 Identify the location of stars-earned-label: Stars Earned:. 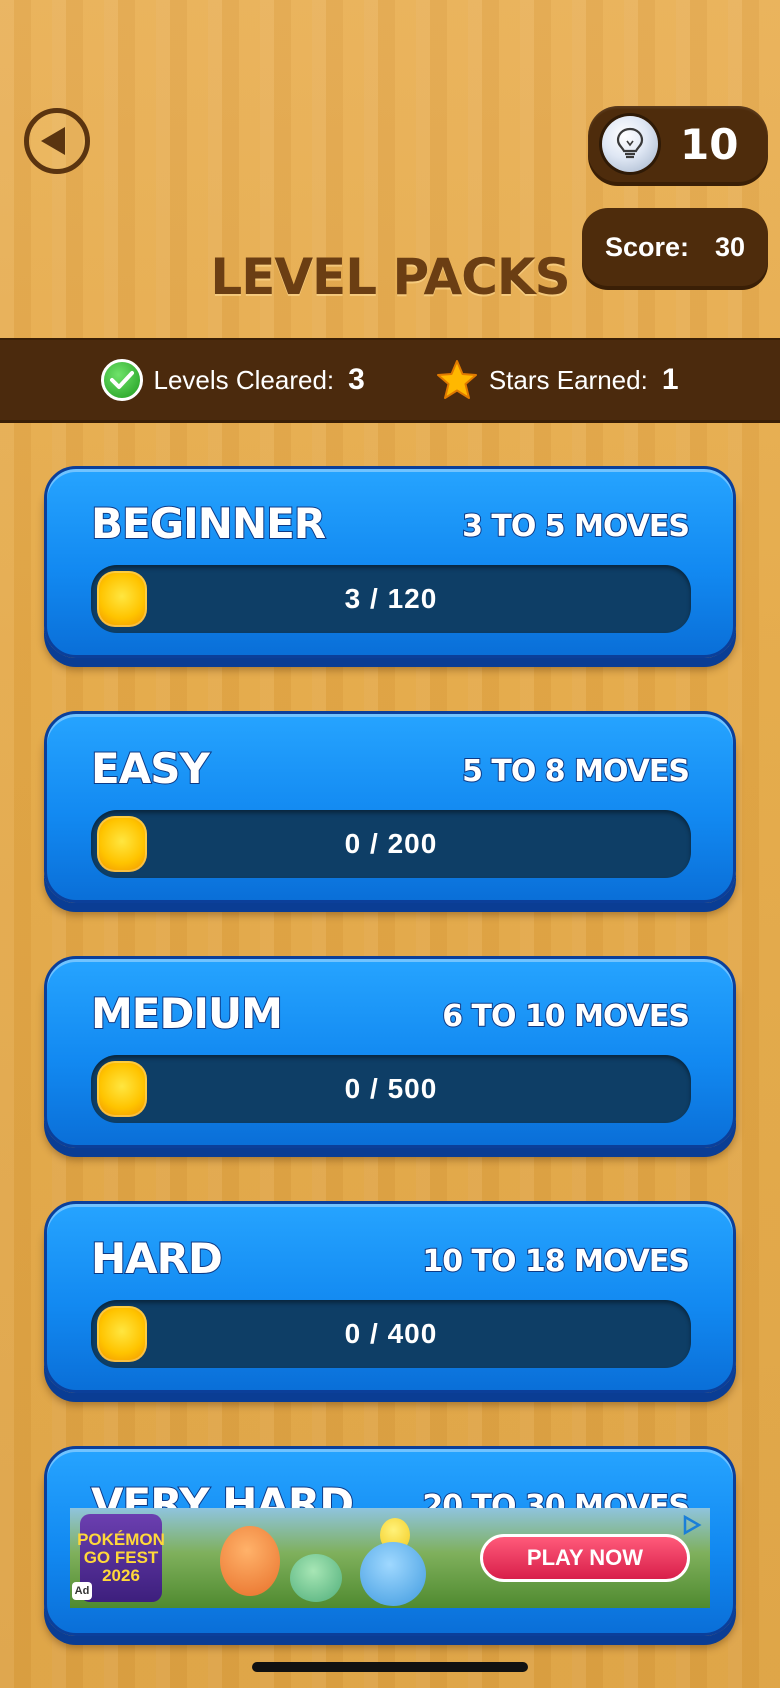
(568, 379).